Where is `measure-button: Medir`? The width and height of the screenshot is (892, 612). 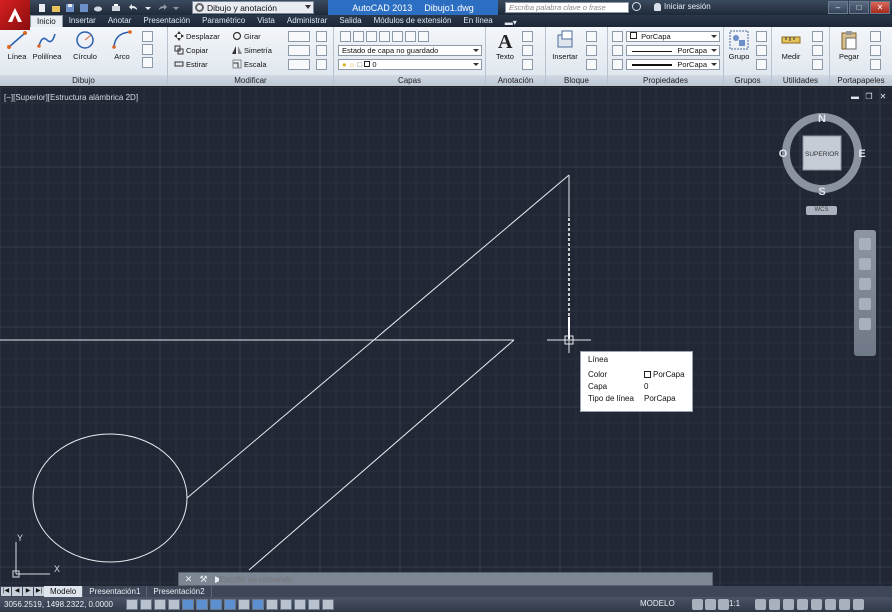
measure-button: Medir is located at coordinates (791, 45).